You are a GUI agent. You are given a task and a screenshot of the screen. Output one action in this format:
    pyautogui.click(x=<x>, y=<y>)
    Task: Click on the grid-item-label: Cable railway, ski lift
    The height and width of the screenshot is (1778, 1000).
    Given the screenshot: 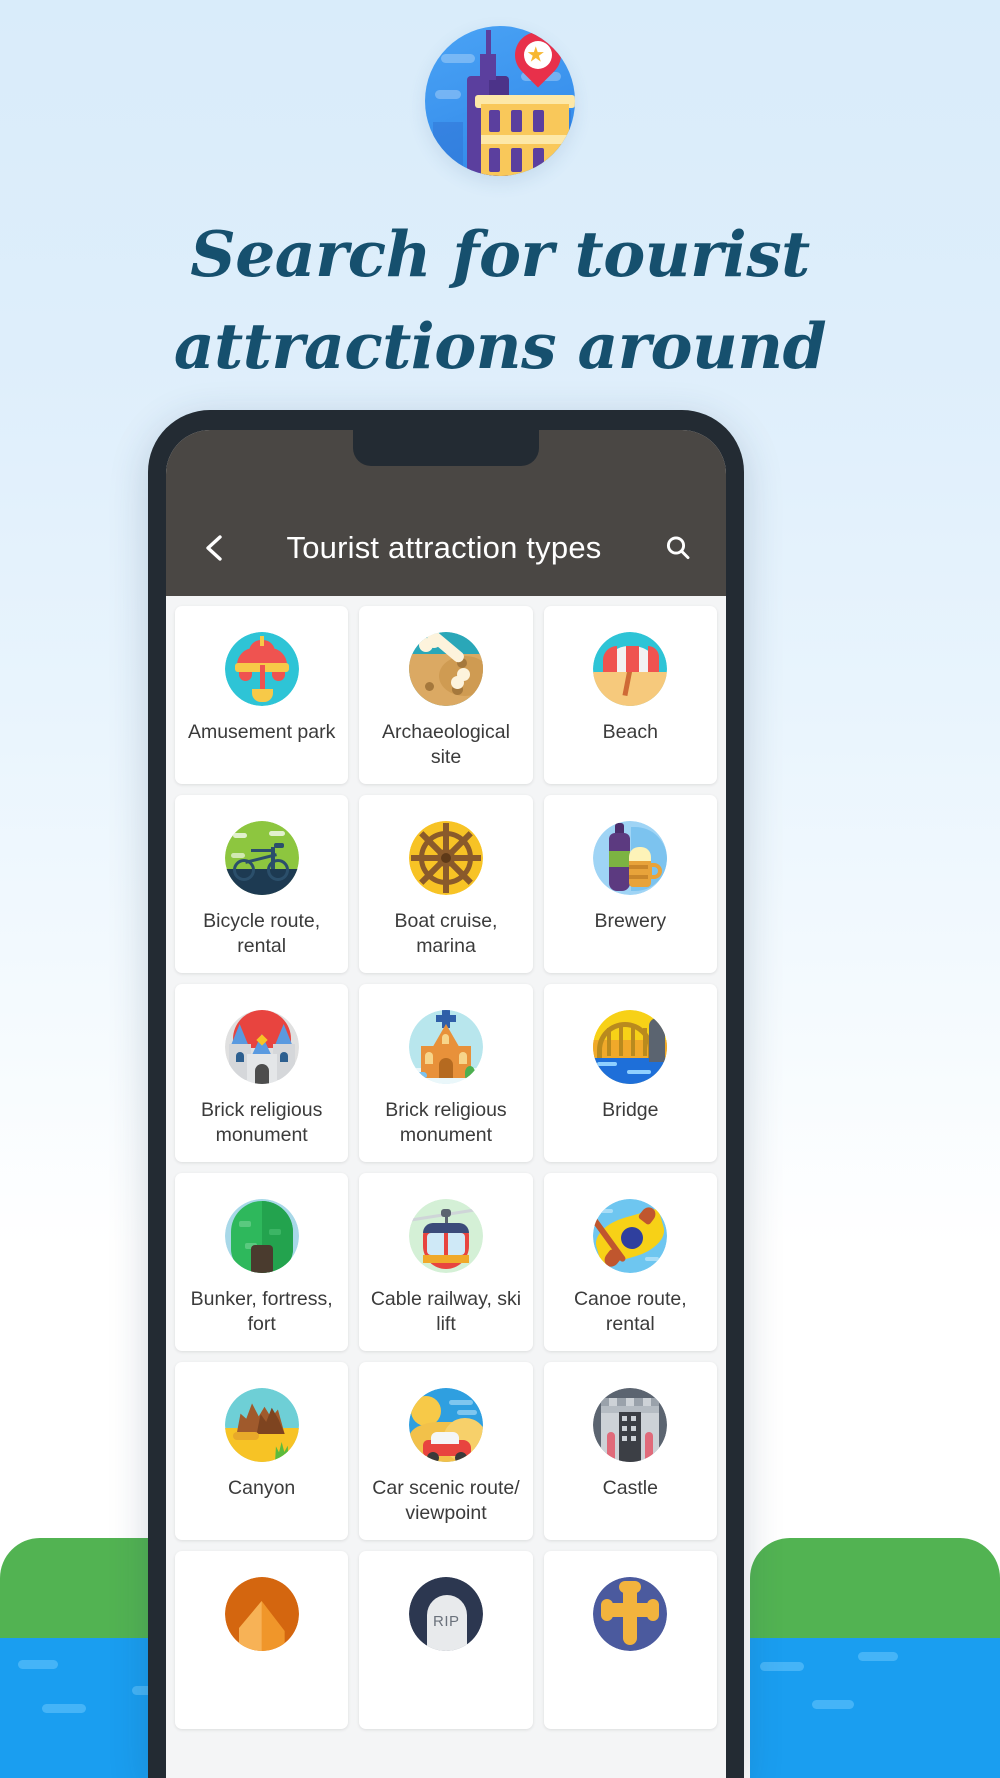 What is the action you would take?
    pyautogui.click(x=446, y=1311)
    